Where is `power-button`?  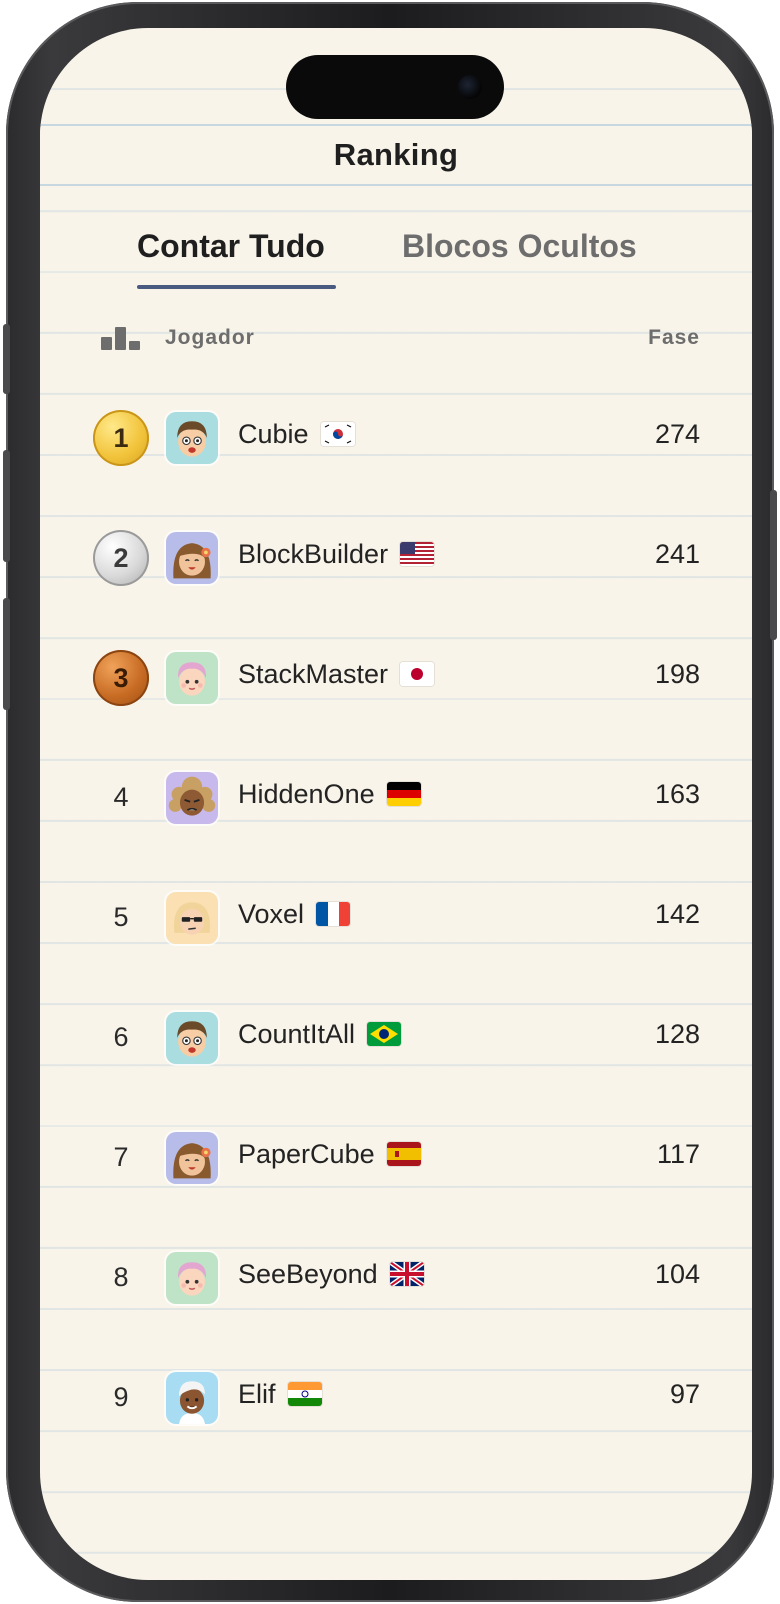
power-button is located at coordinates (773, 565).